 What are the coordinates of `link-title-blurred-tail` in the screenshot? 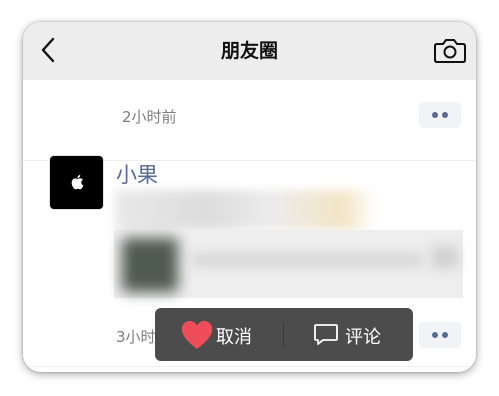 It's located at (445, 257).